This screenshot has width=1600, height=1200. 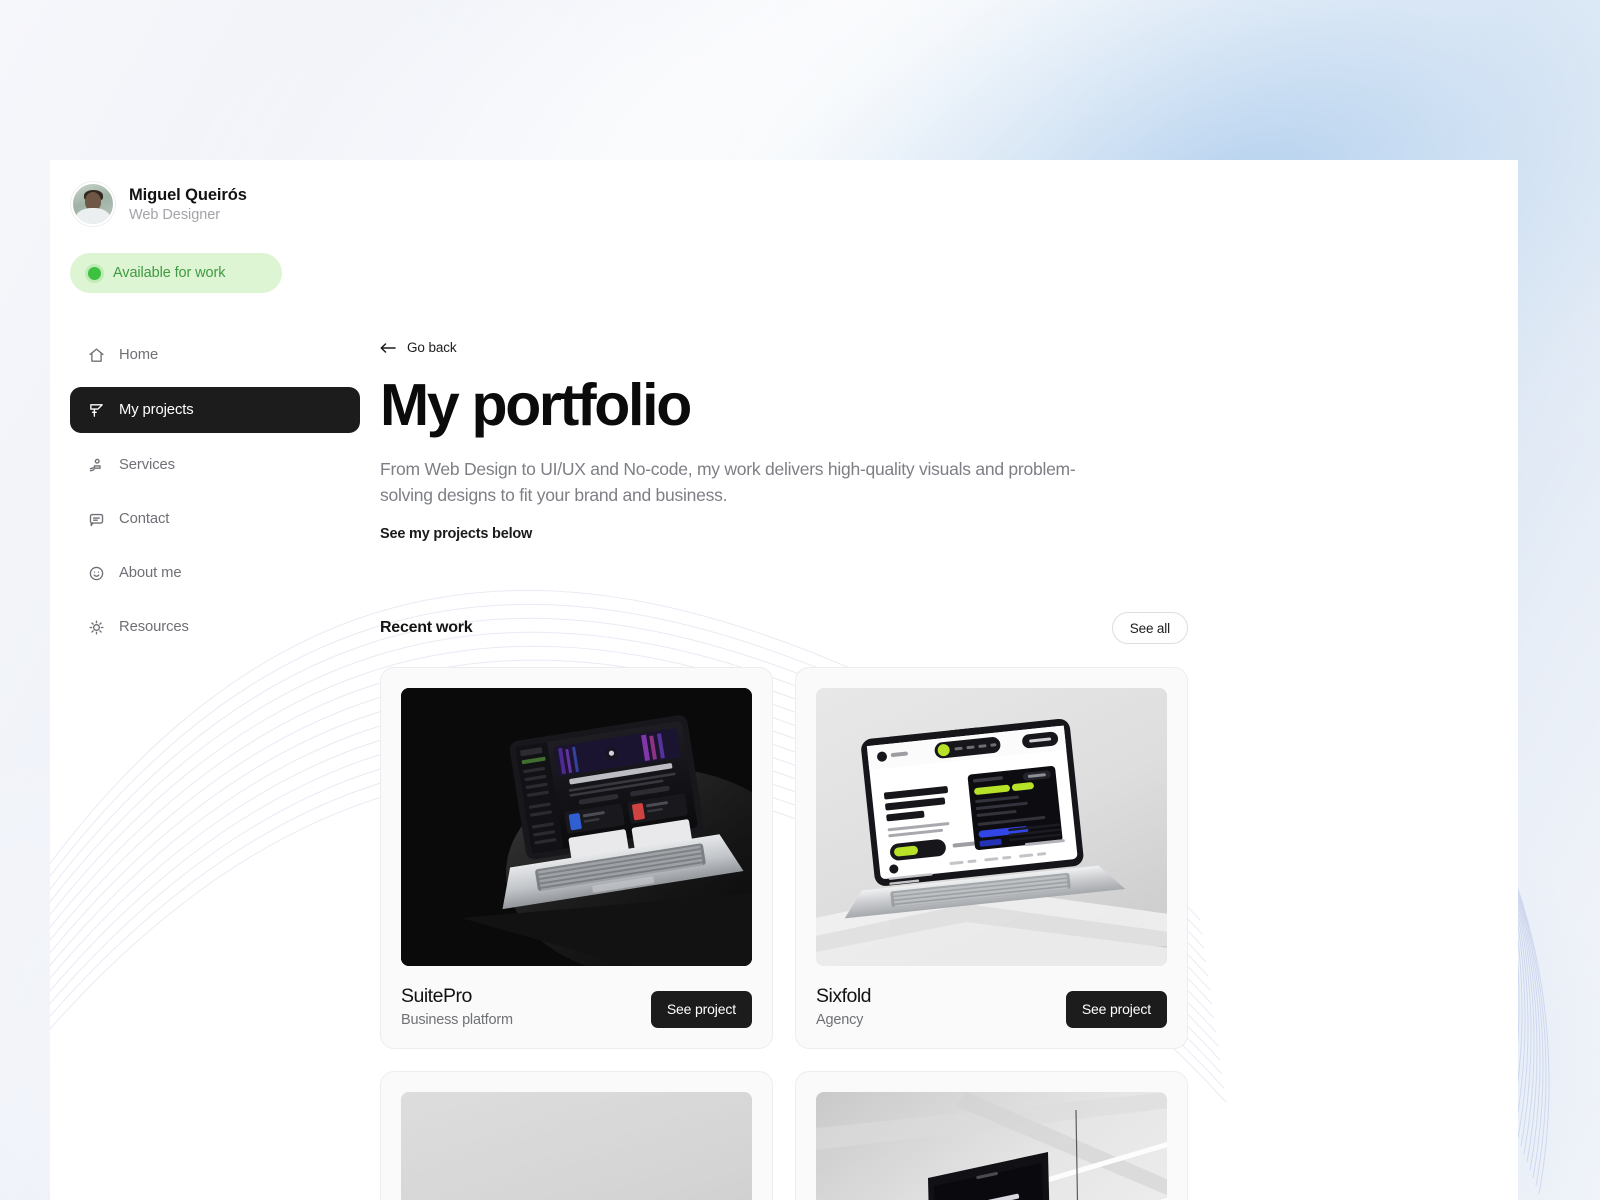 What do you see at coordinates (144, 519) in the screenshot?
I see `sidebar-item-label: Contact` at bounding box center [144, 519].